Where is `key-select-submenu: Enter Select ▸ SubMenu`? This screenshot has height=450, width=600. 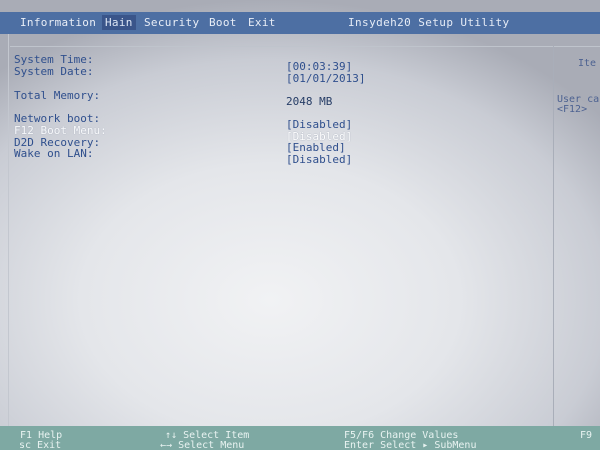
key-select-submenu: Enter Select ▸ SubMenu is located at coordinates (410, 445).